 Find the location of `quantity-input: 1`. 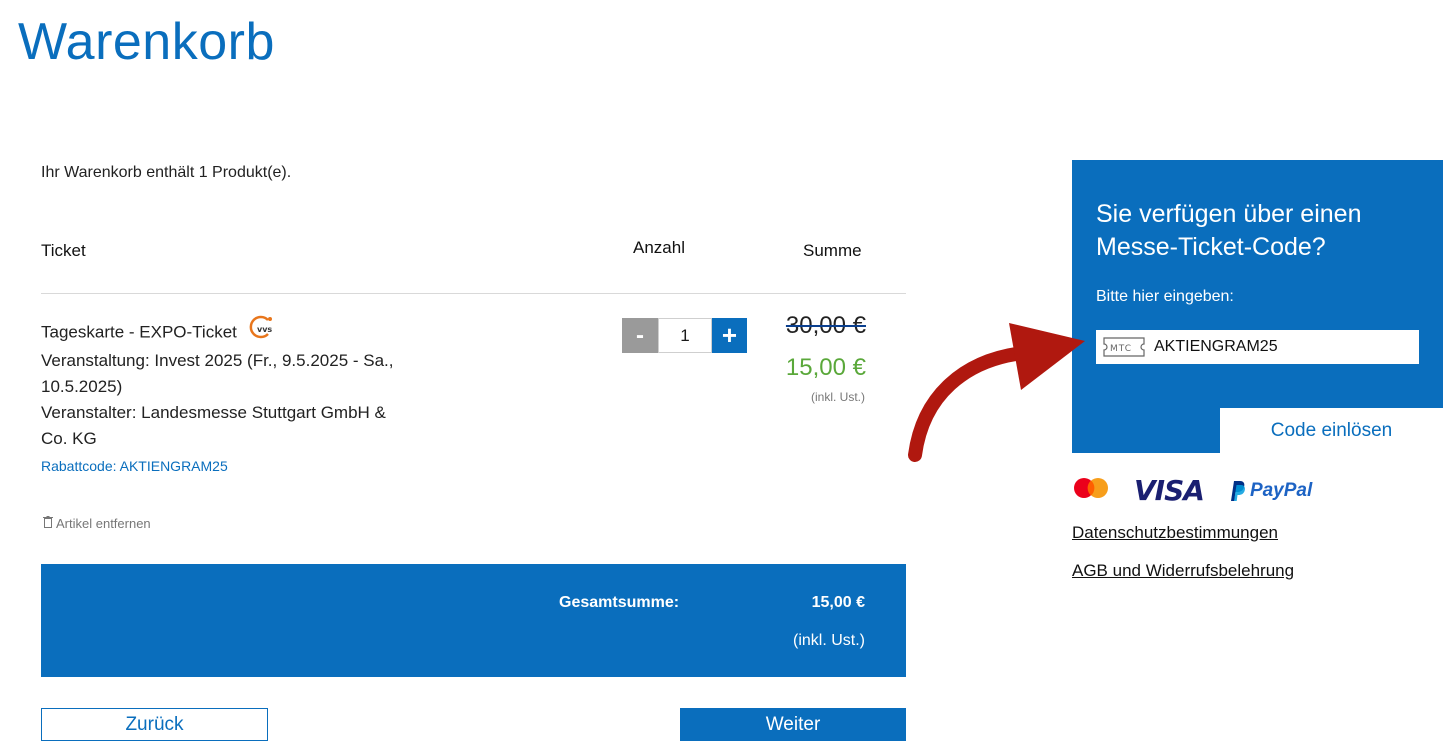

quantity-input: 1 is located at coordinates (685, 335).